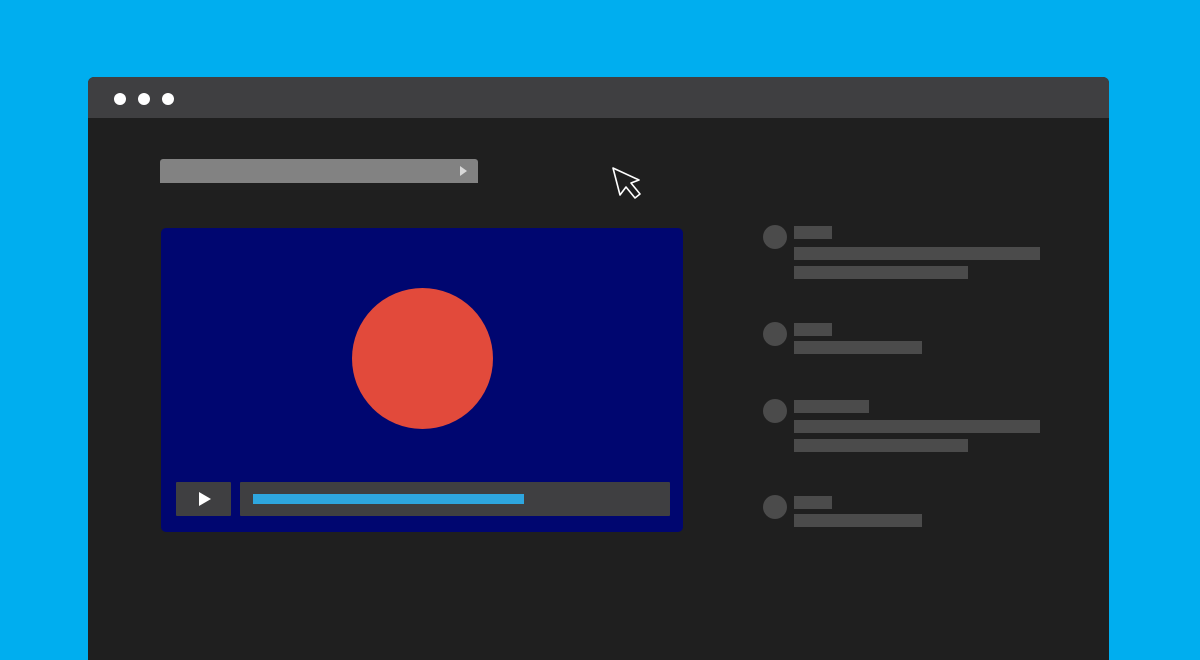 The image size is (1200, 660). What do you see at coordinates (463, 171) in the screenshot?
I see `arrow-right-icon` at bounding box center [463, 171].